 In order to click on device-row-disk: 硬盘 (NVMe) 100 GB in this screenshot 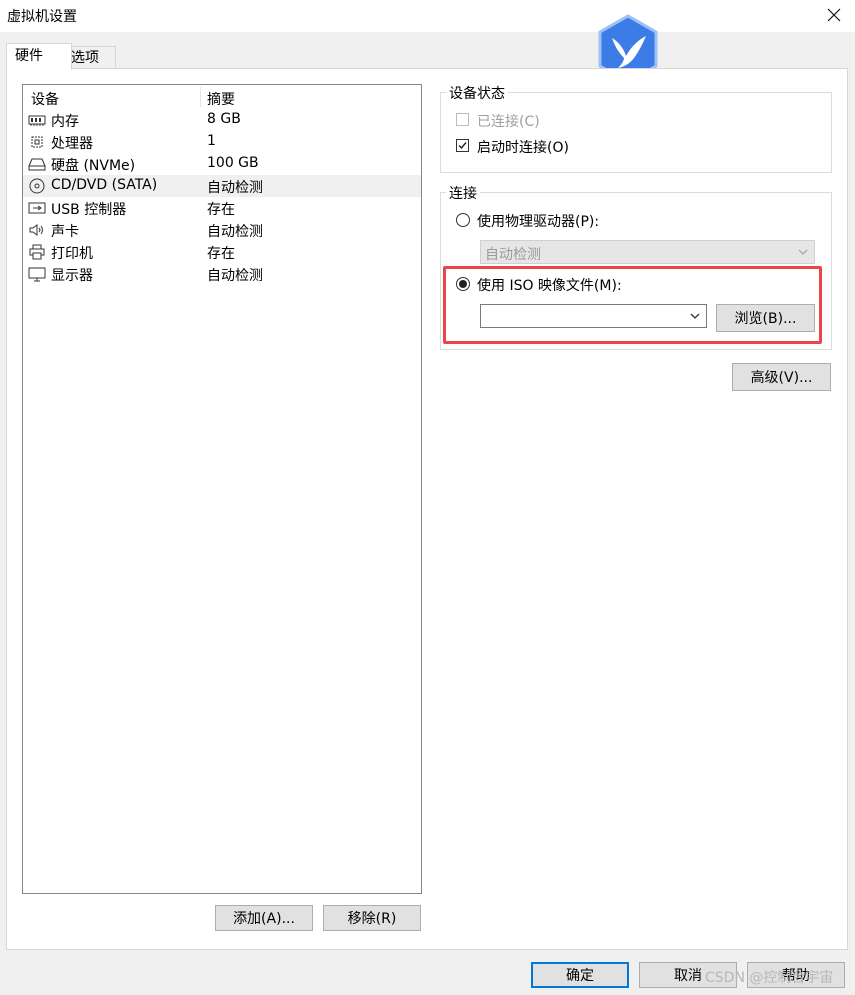, I will do `click(222, 164)`.